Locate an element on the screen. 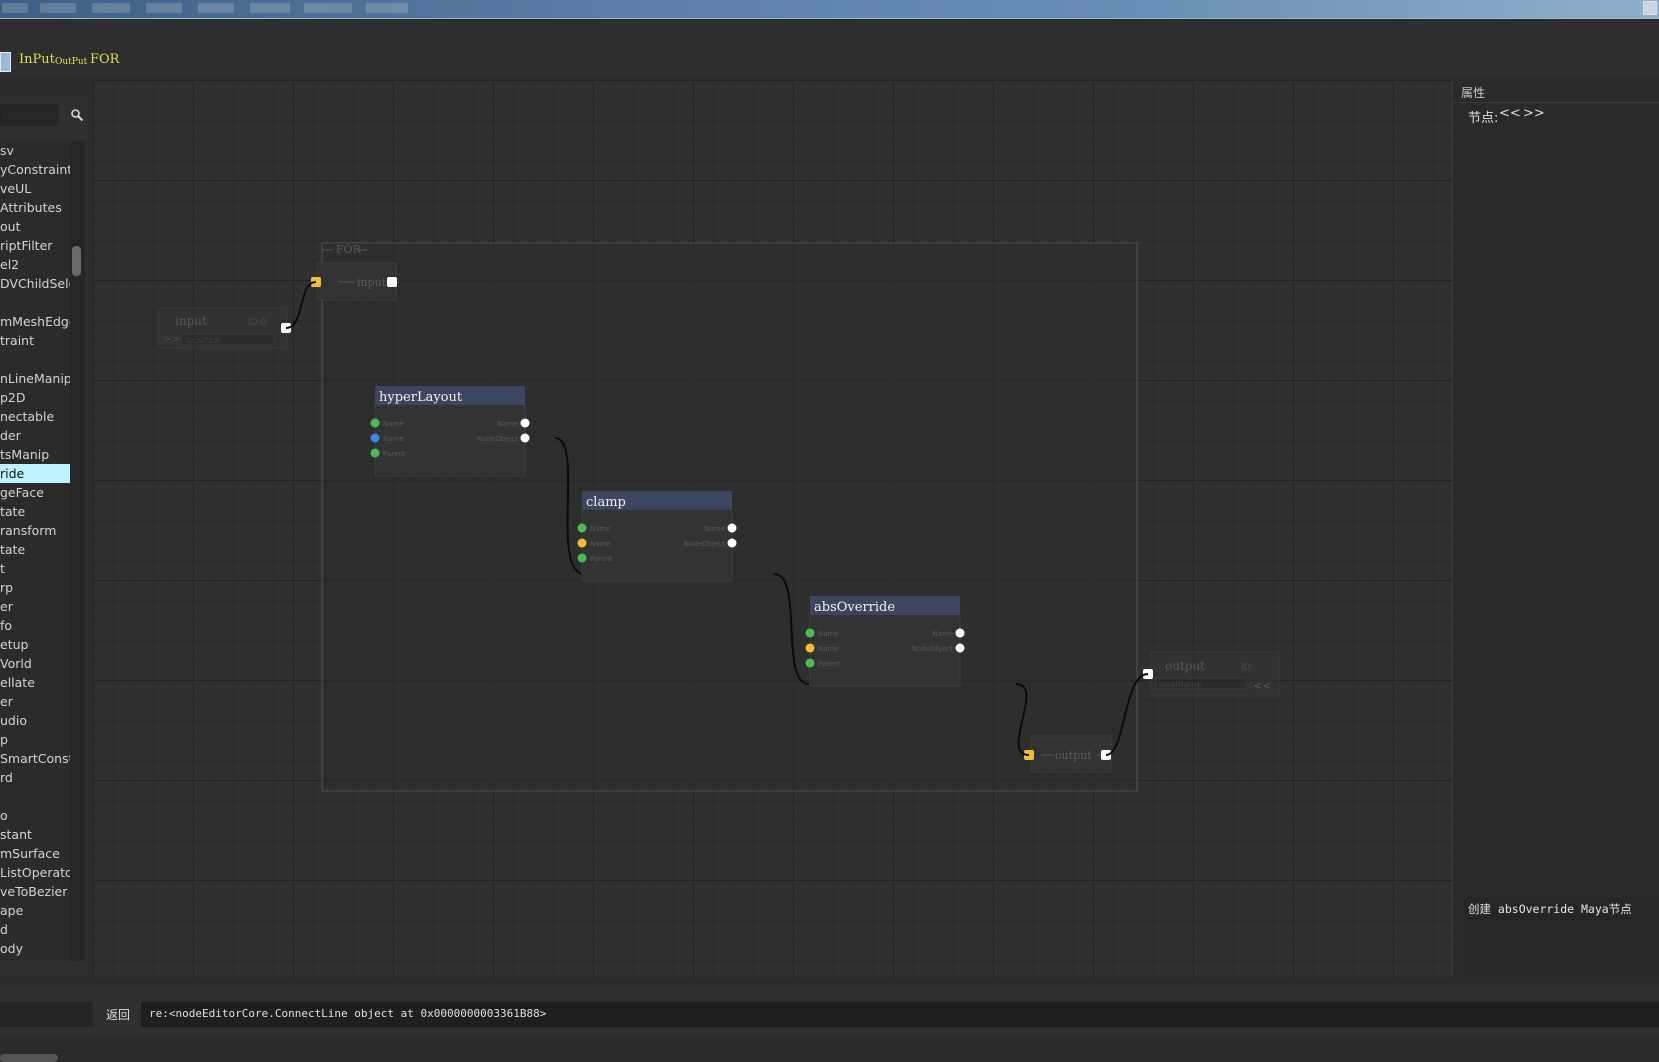  list-item: sv is located at coordinates (35, 150).